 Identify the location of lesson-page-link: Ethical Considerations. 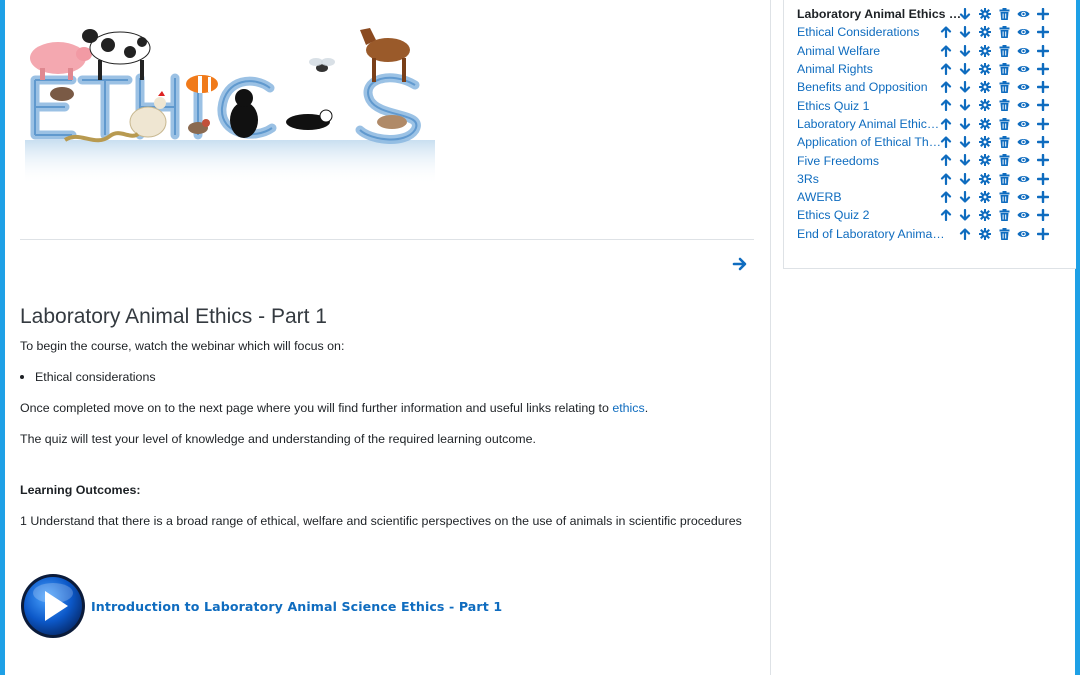
(858, 32).